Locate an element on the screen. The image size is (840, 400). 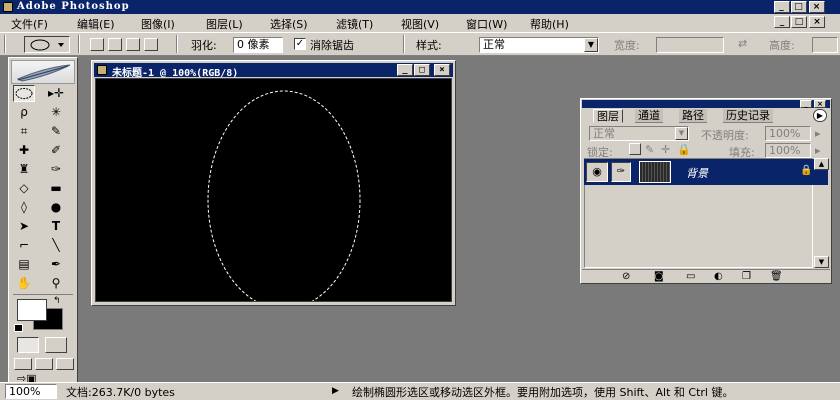
layer-style-icon: ⊘ is located at coordinates (626, 277).